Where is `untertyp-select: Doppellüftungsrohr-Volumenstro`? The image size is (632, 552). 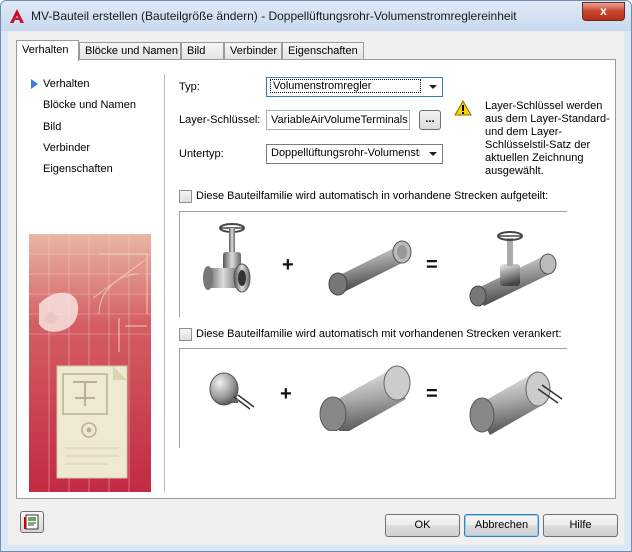
untertyp-select: Doppellüftungsrohr-Volumenstro is located at coordinates (354, 154).